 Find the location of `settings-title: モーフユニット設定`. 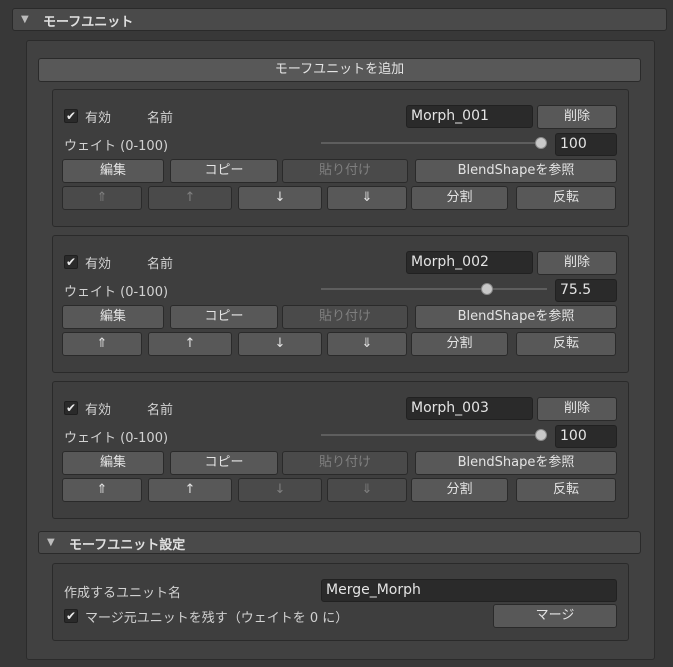

settings-title: モーフユニット設定 is located at coordinates (127, 545).